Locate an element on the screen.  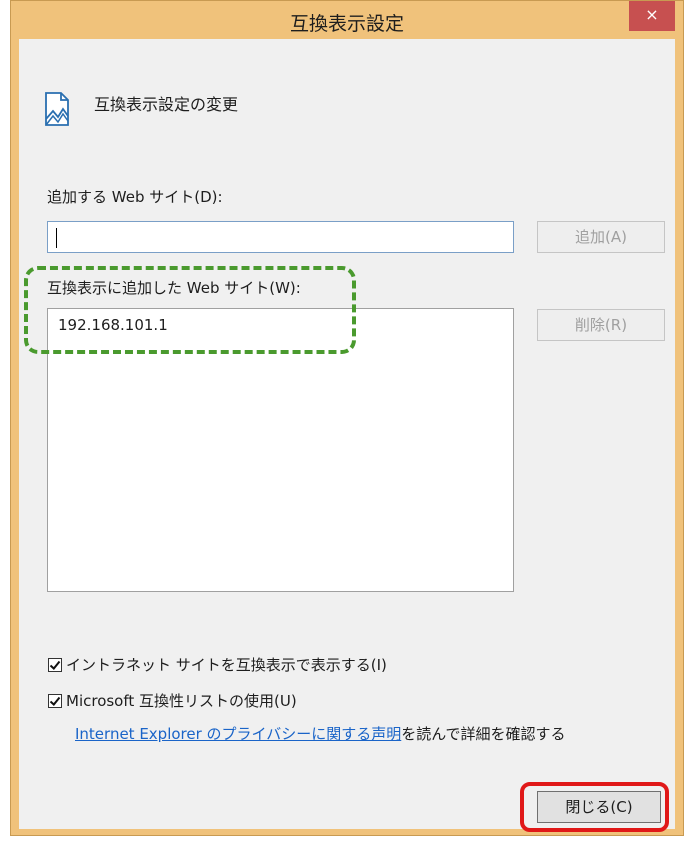
intranet-option: イントラネット サイトを互換表示で表示する(I) is located at coordinates (217, 664).